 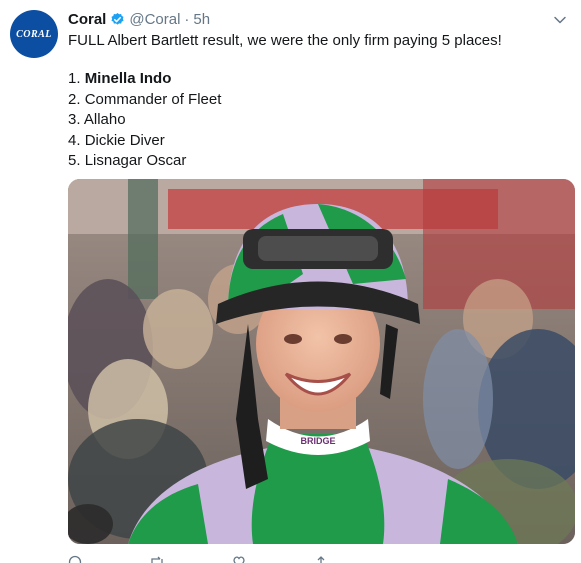 I want to click on result-position: 2., so click(x=74, y=99).